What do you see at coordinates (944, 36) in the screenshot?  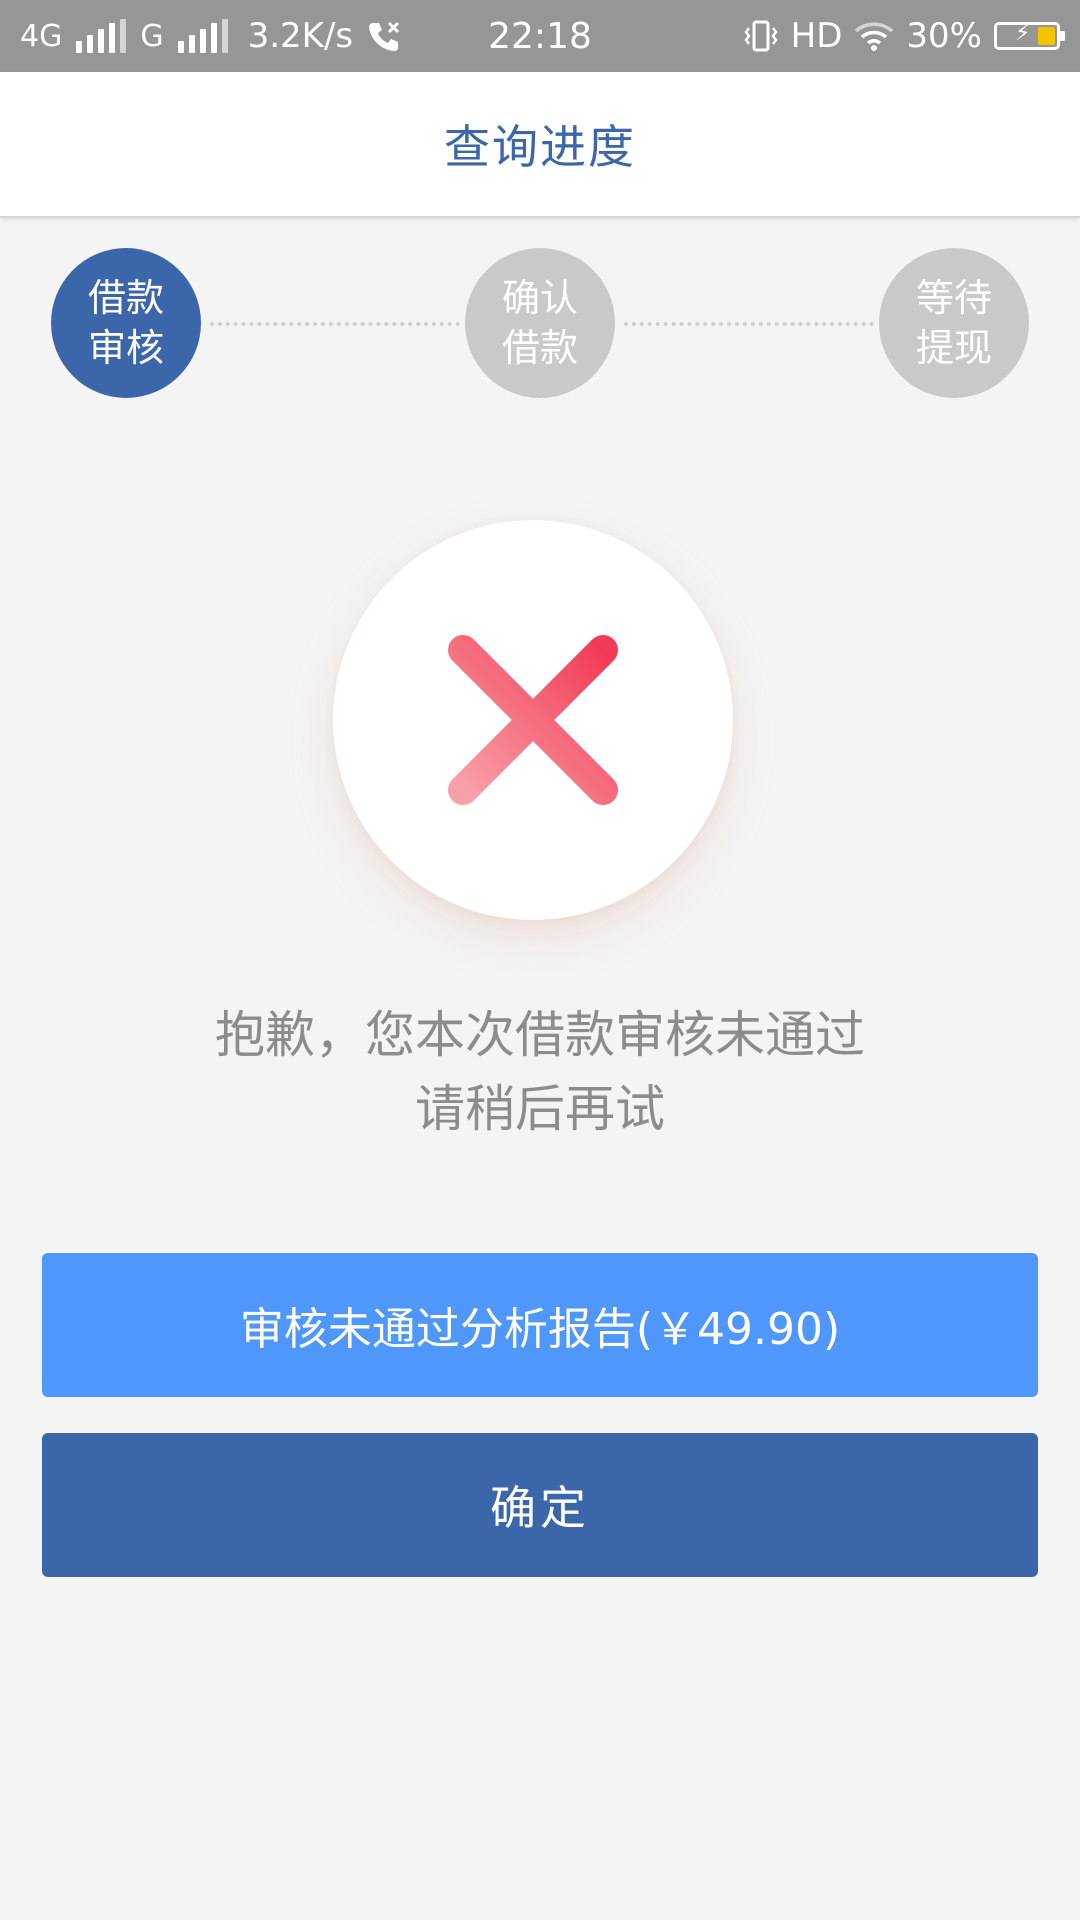 I see `battery-percent: 30%` at bounding box center [944, 36].